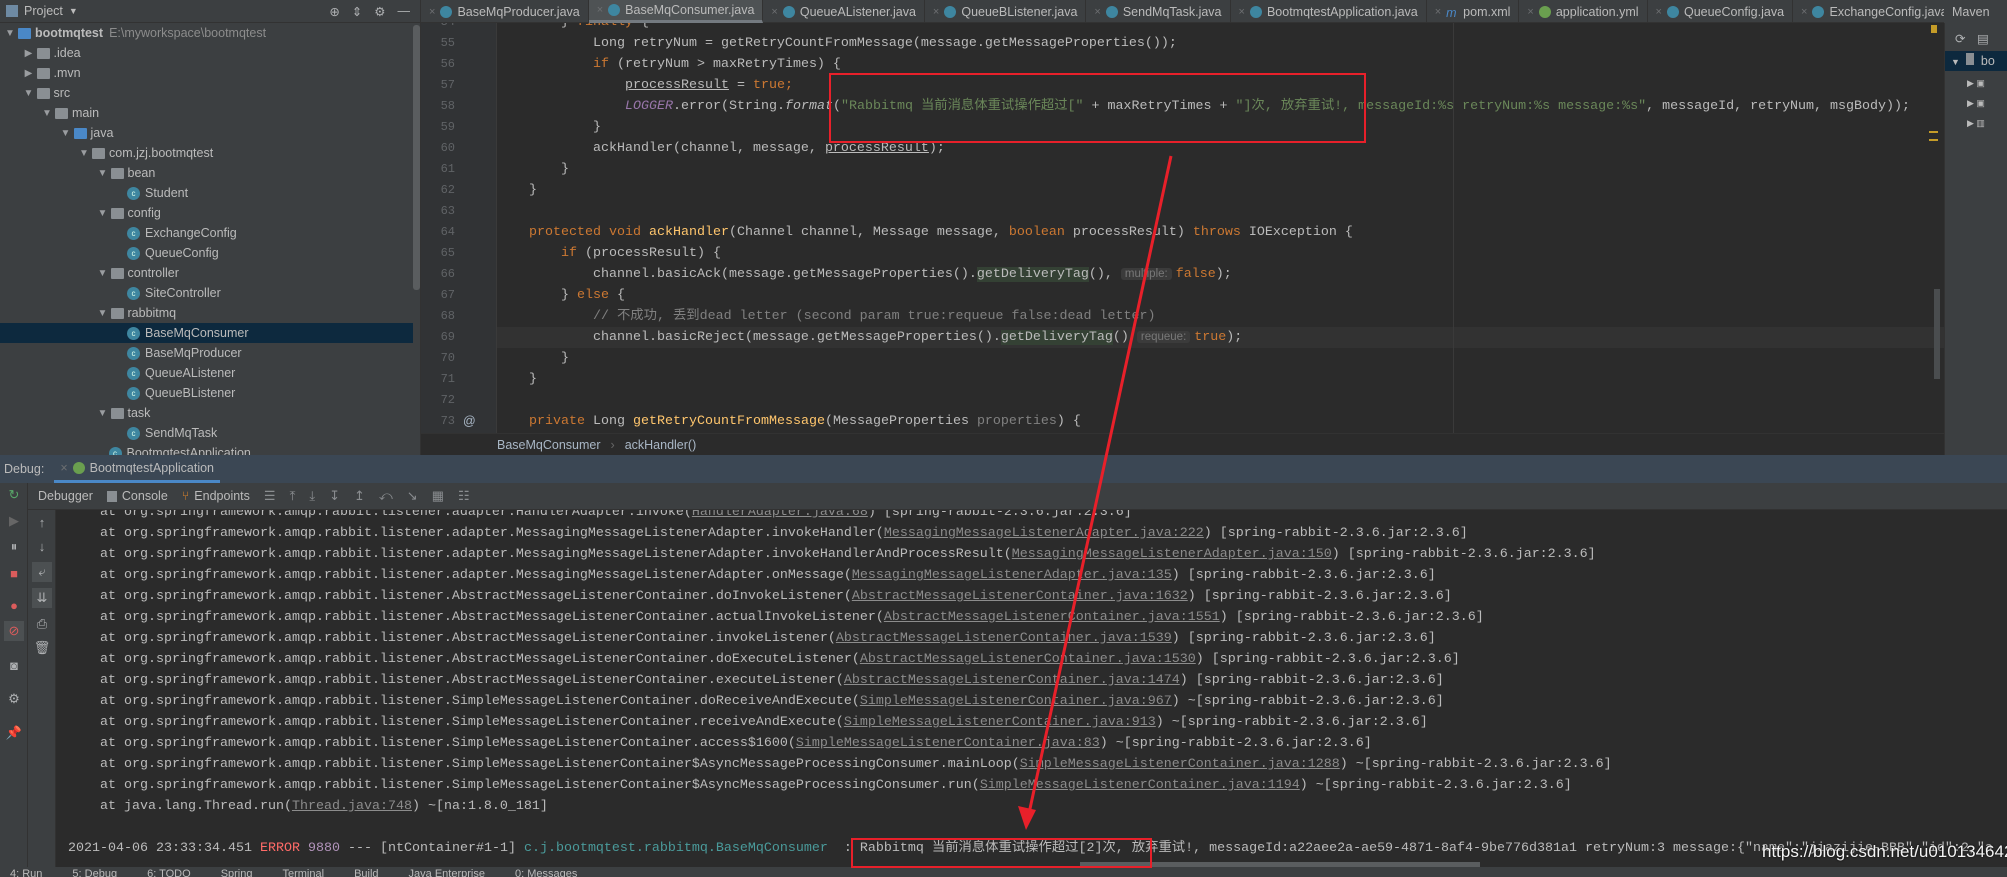 This screenshot has height=877, width=2007. I want to click on arrow-line, so click(1099, 487).